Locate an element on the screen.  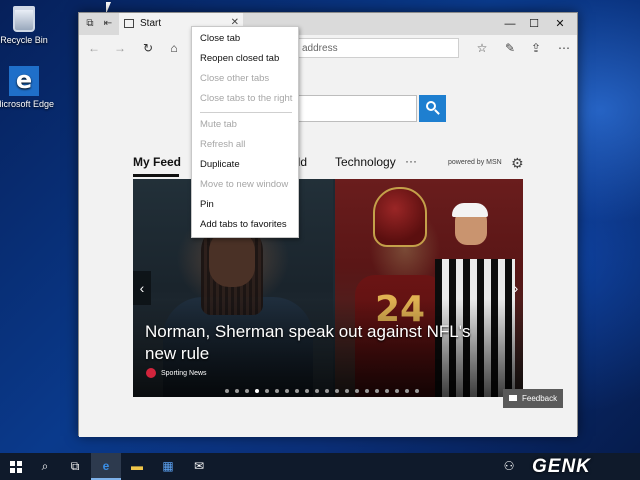
pen-icon: ✎ is located at coordinates (510, 48).